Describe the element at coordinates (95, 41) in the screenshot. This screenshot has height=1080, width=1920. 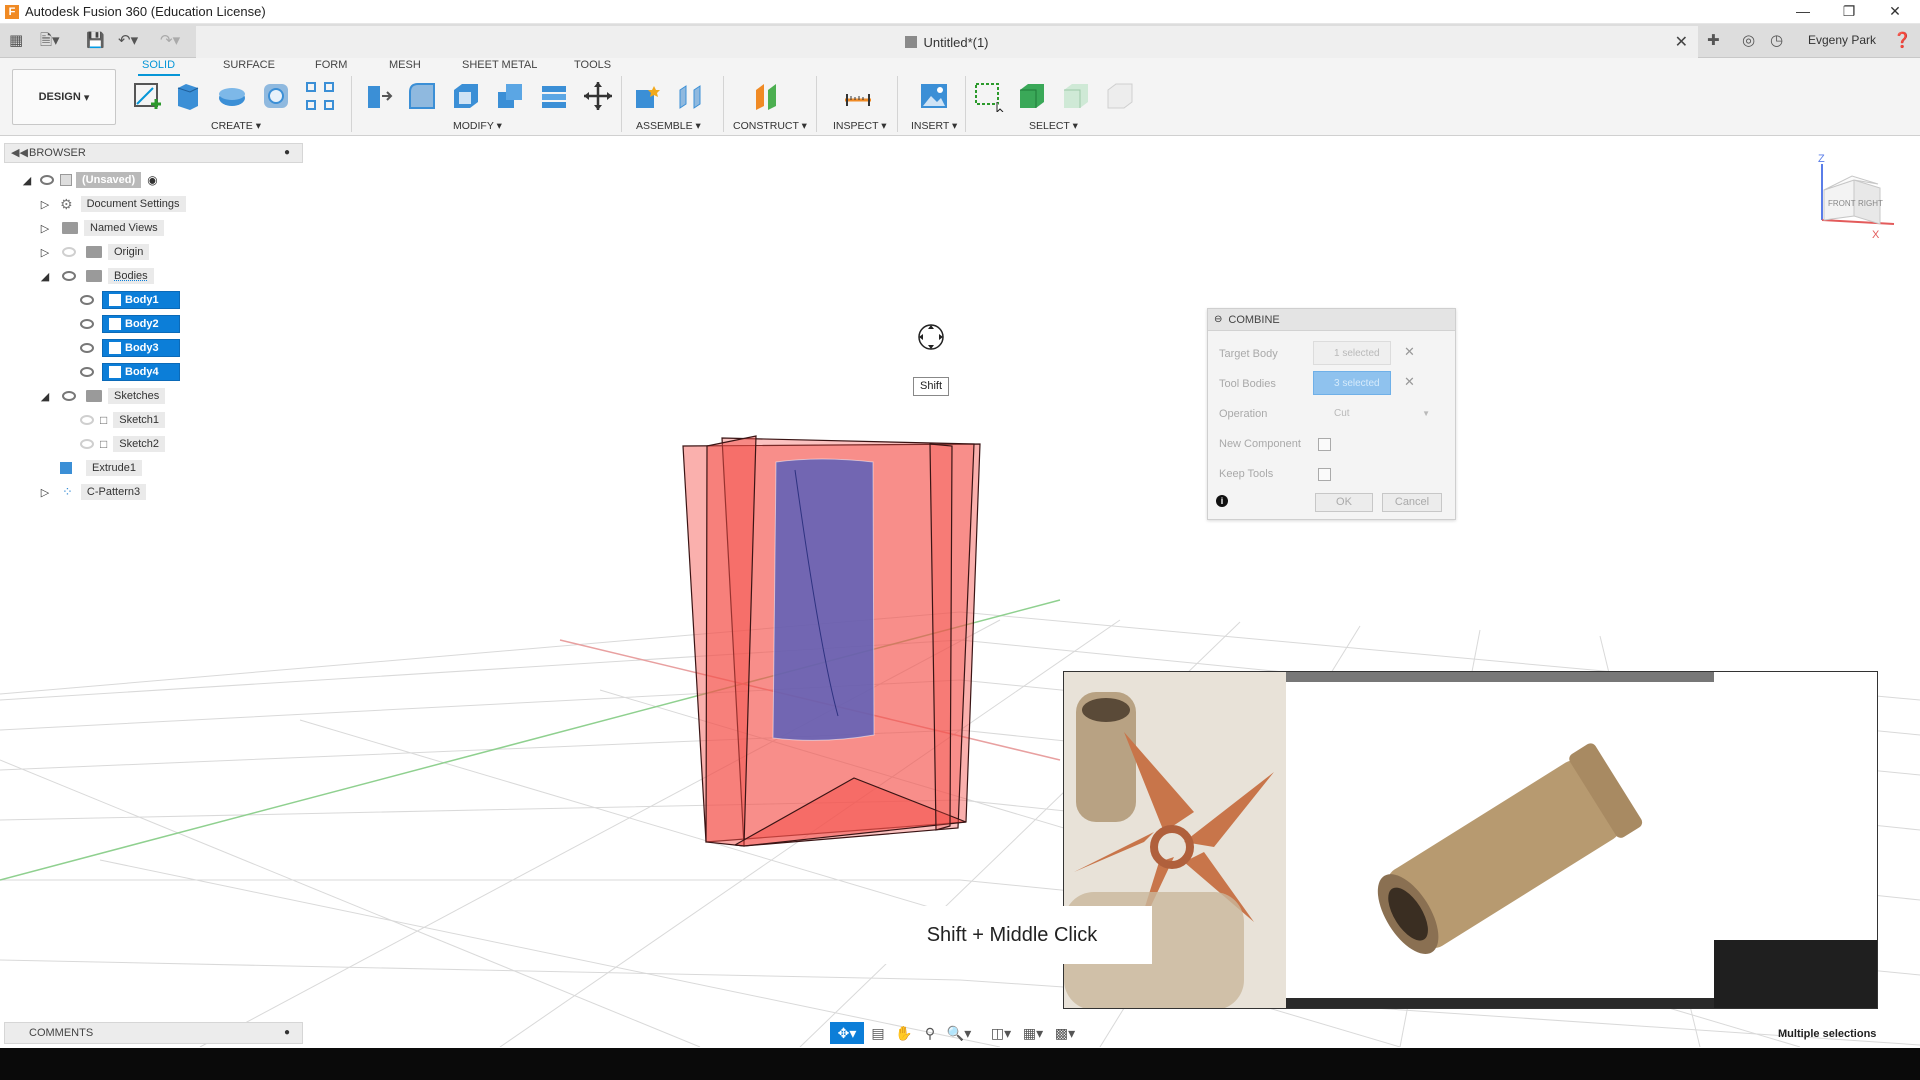
I see `save-icon: 💾` at that location.